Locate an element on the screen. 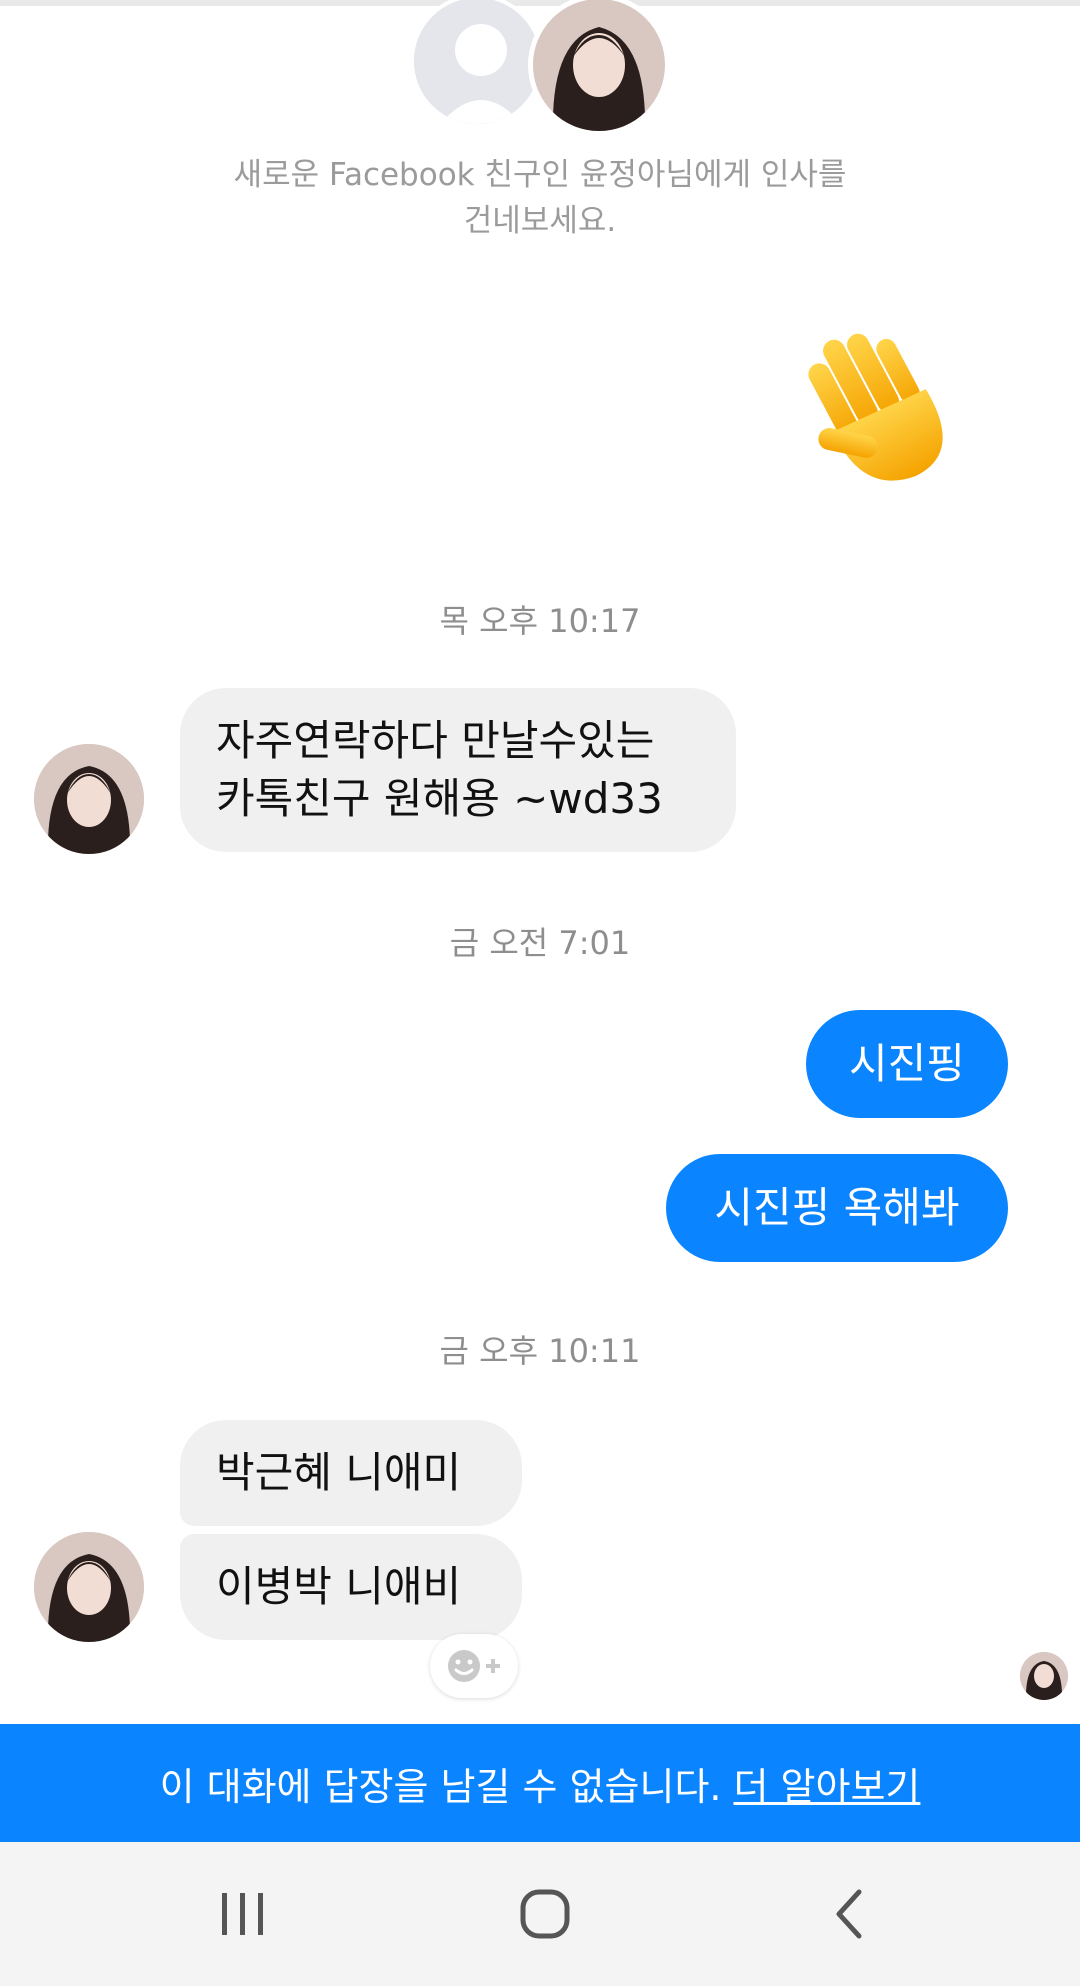  timestamp: 금 오전 7:01 is located at coordinates (540, 943).